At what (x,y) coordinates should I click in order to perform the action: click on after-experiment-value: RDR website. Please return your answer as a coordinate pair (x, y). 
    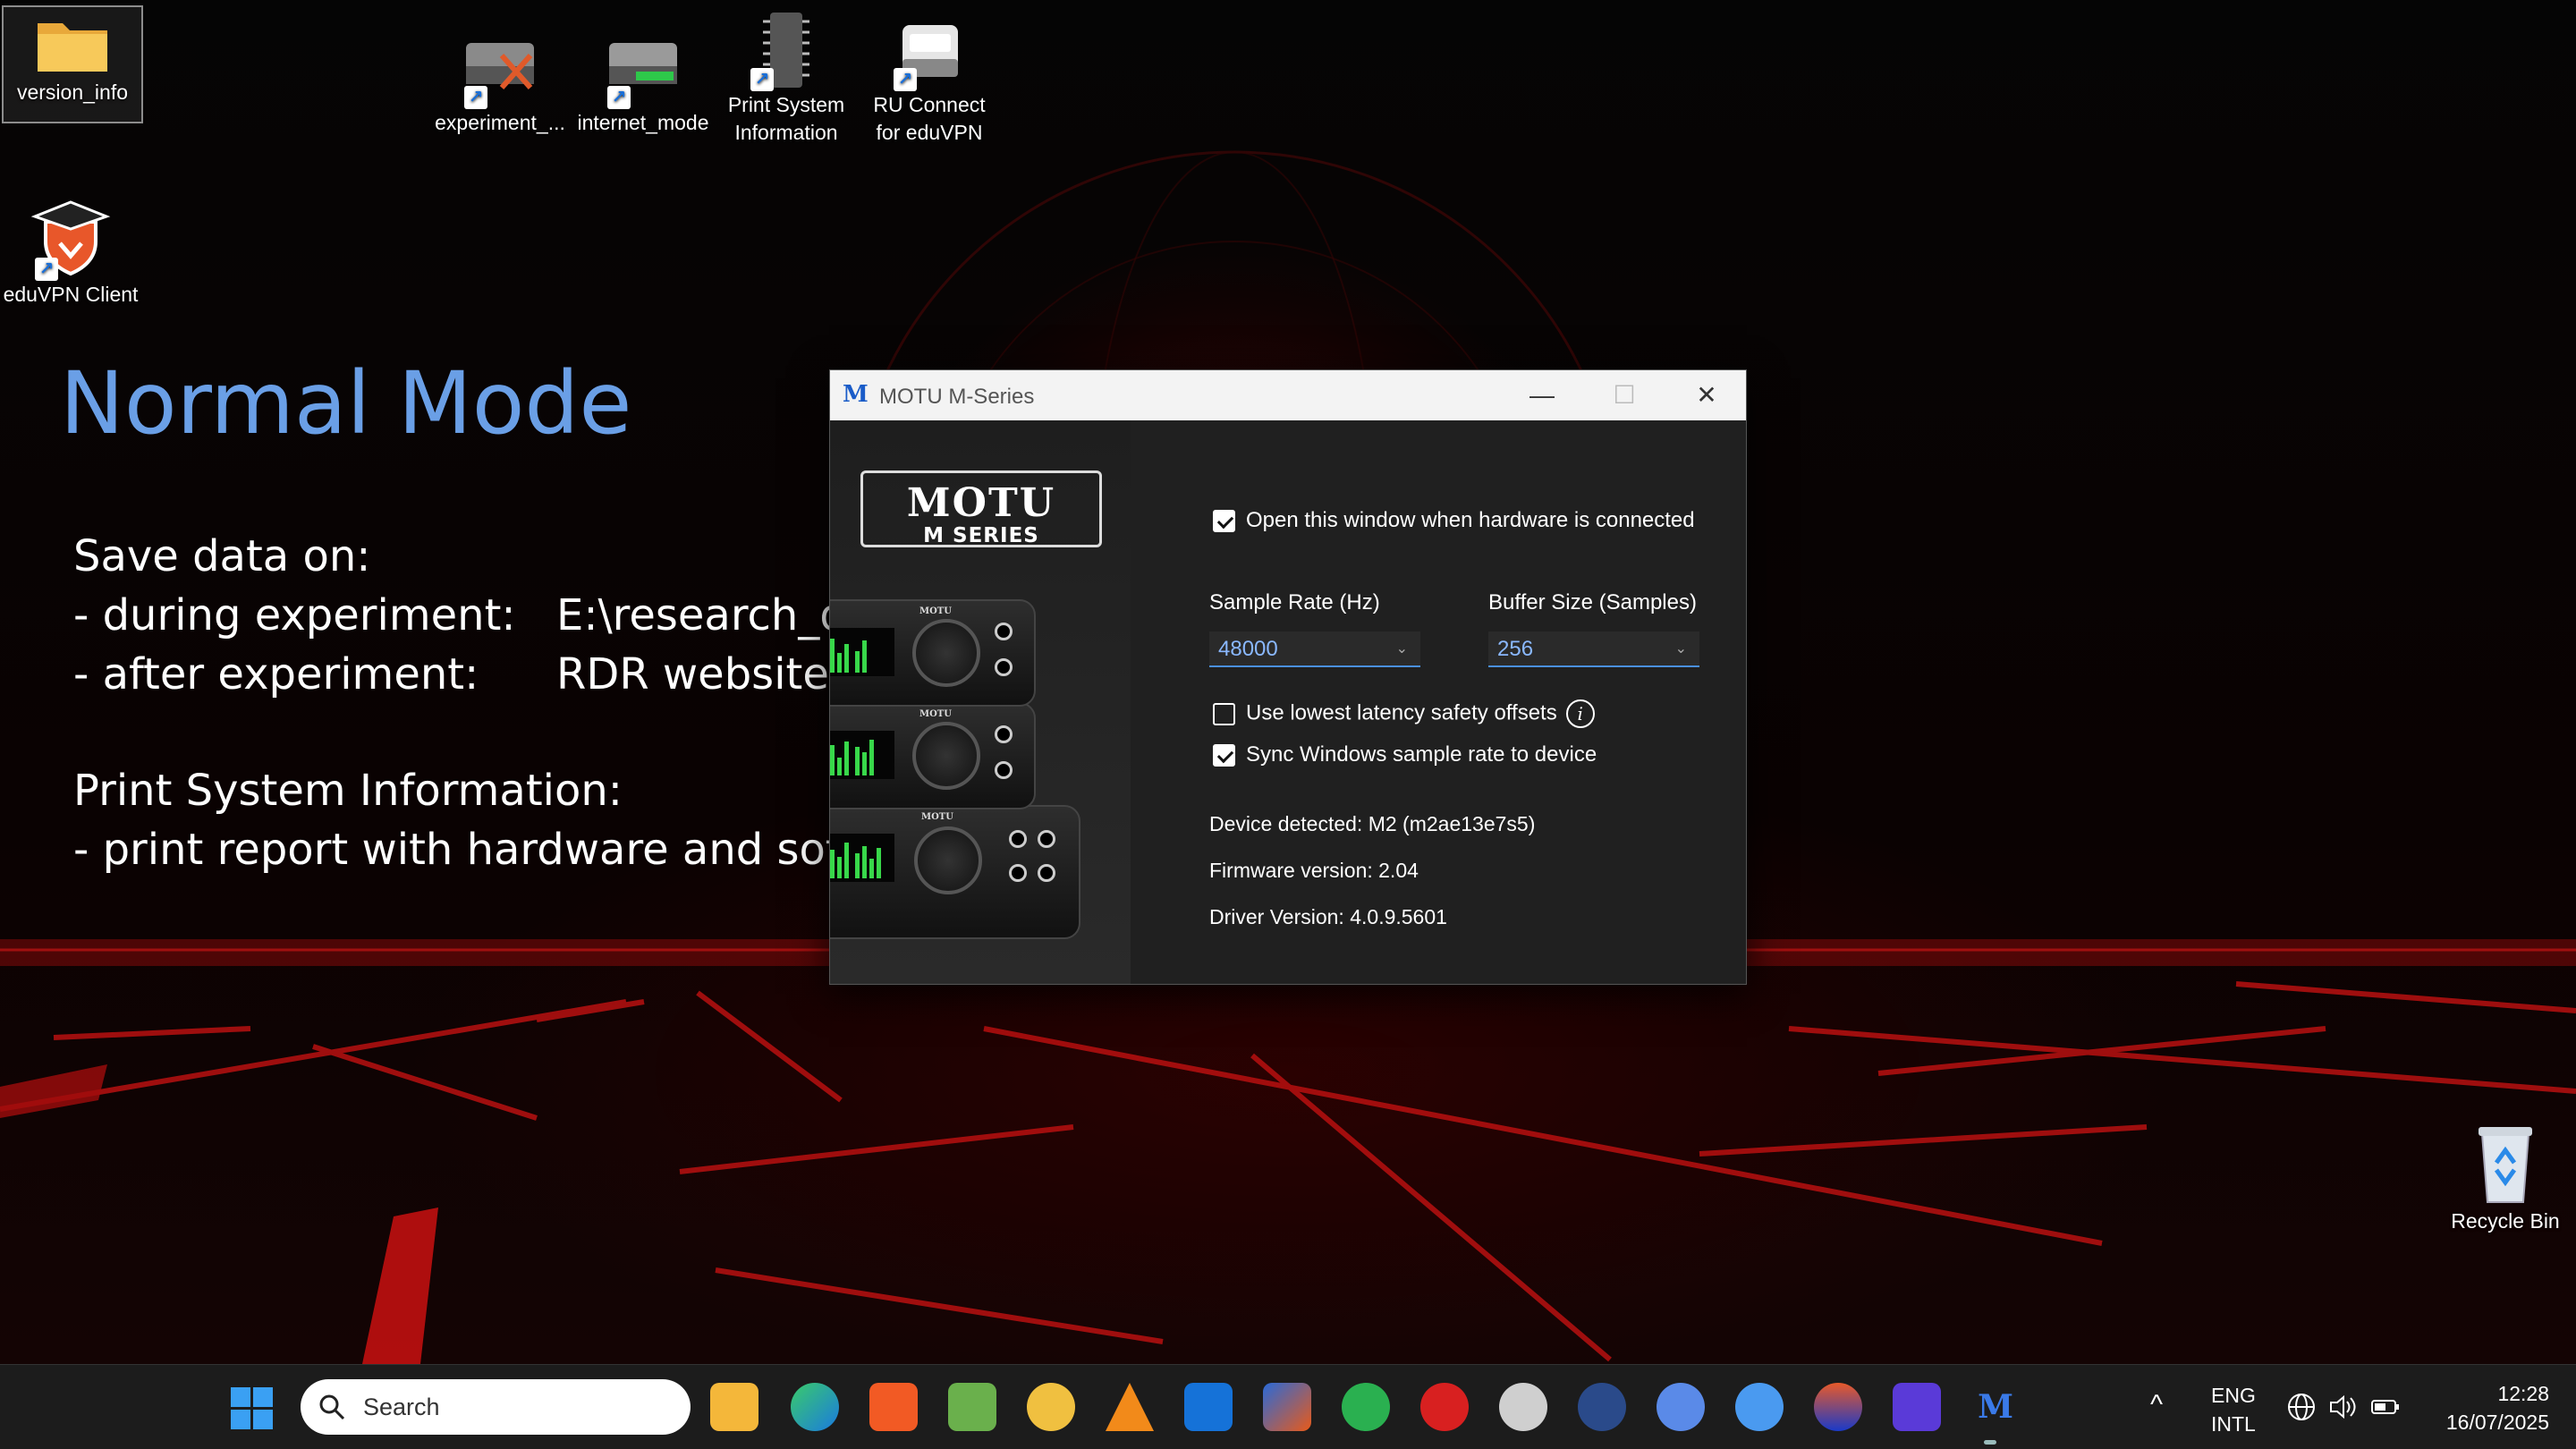
    Looking at the image, I should click on (692, 674).